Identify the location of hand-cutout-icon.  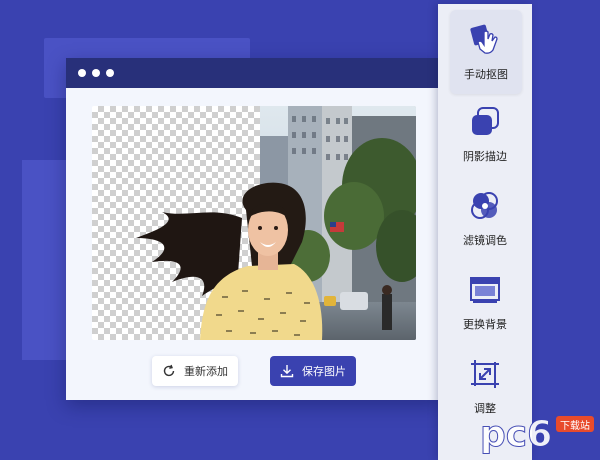
(484, 39).